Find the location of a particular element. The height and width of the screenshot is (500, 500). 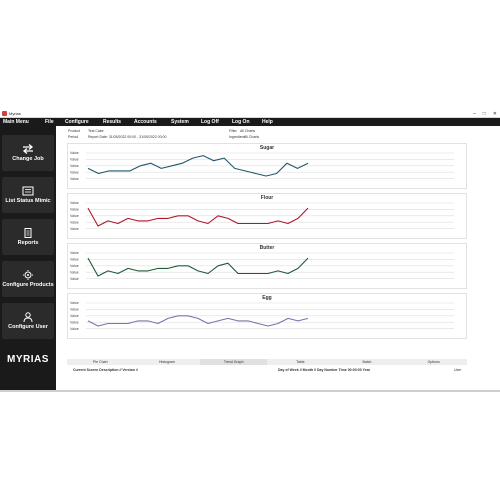

reports-button: Reports is located at coordinates (28, 237).